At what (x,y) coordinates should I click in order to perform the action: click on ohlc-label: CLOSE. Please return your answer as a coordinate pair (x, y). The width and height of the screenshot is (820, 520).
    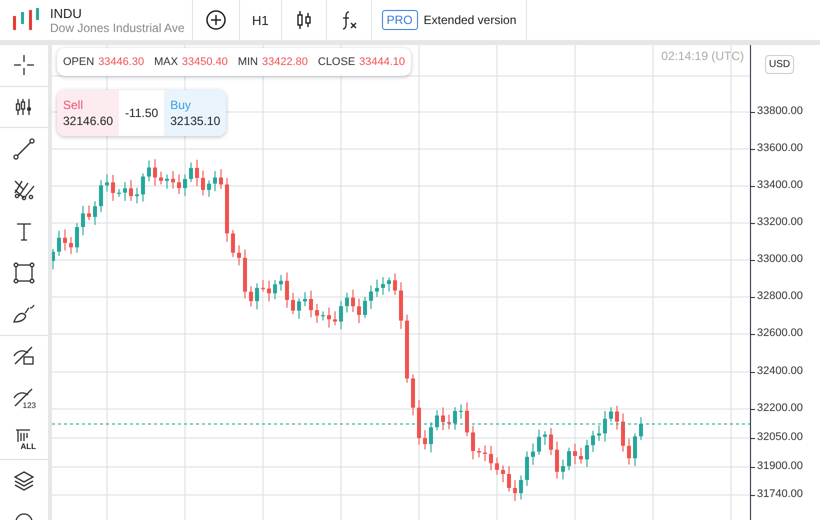
    Looking at the image, I should click on (337, 62).